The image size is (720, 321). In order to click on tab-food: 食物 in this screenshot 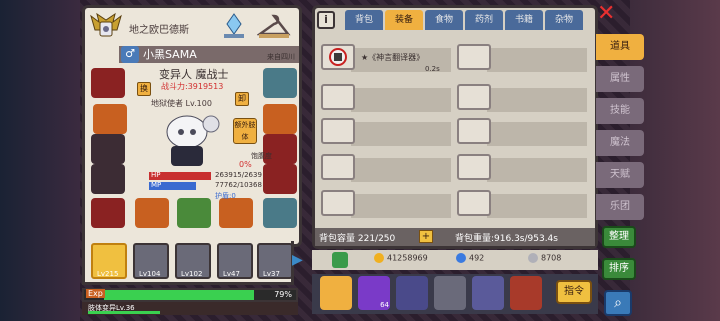, I will do `click(444, 20)`.